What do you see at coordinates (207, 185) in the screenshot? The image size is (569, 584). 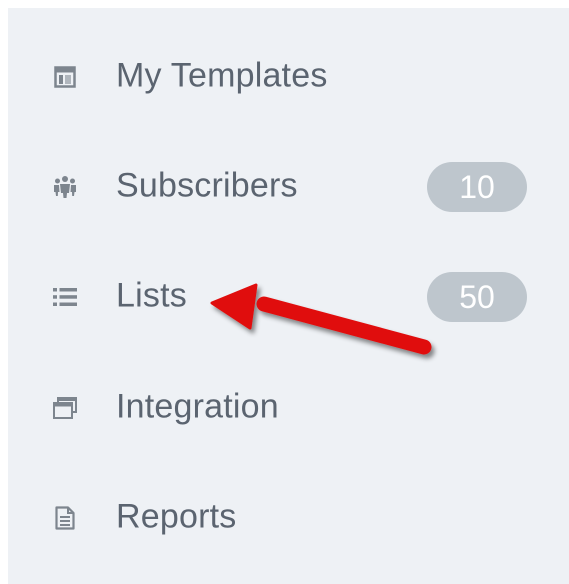 I see `nav-label: Subscribers` at bounding box center [207, 185].